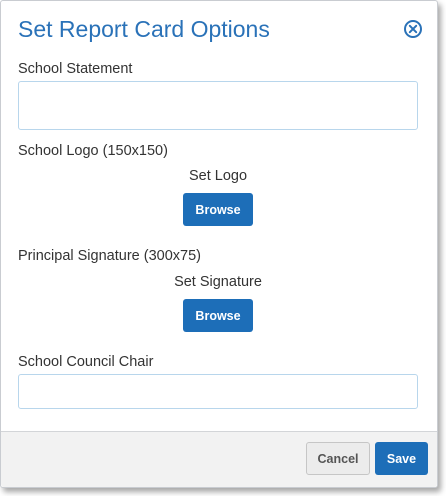 The width and height of the screenshot is (446, 496). I want to click on school-logo-label: School Logo (150x150), so click(93, 151).